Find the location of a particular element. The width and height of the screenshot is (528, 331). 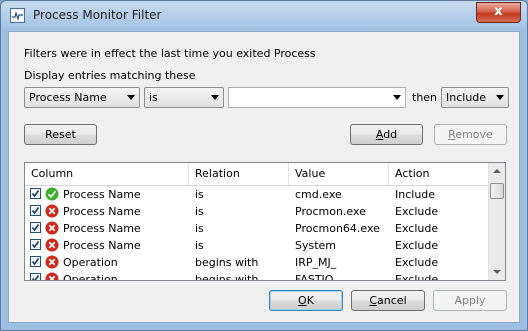

cancel-button: Cancel is located at coordinates (388, 300).